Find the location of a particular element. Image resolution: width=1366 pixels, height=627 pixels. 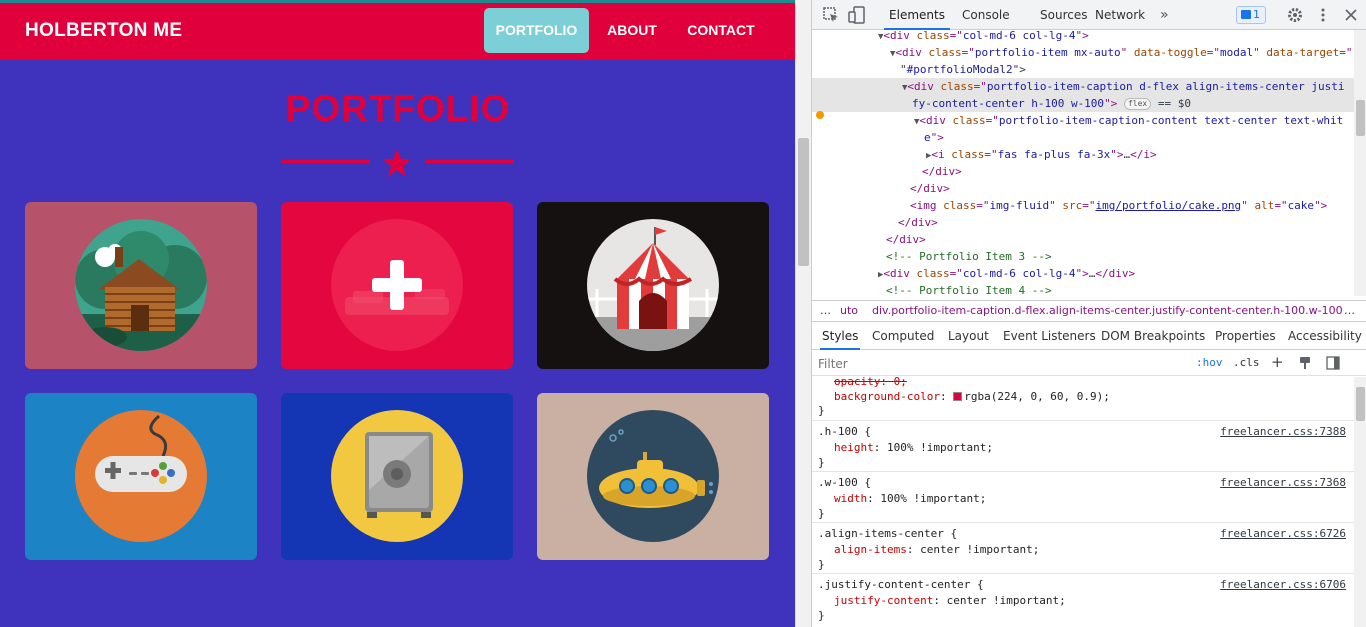

game-controller-icon is located at coordinates (141, 476).